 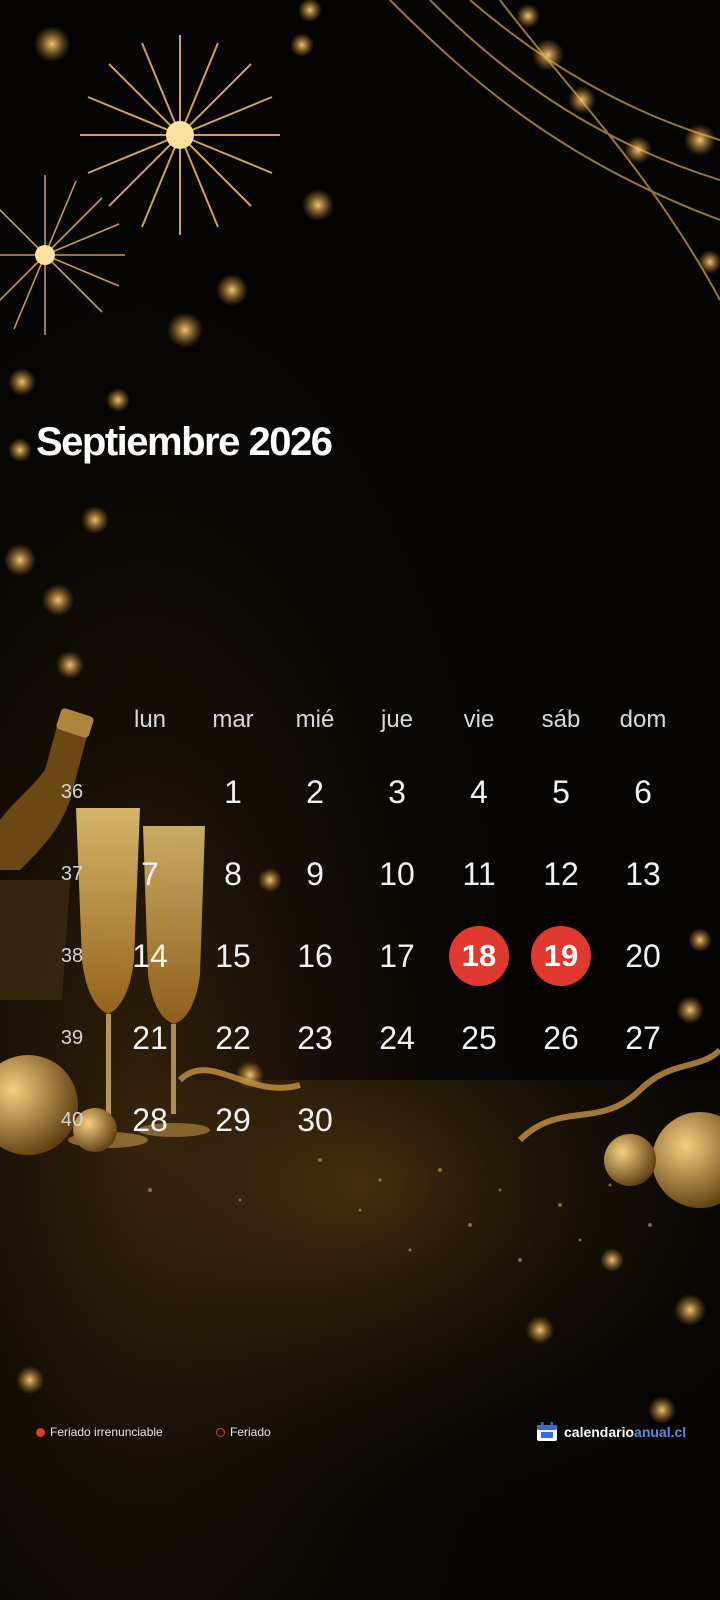 I want to click on day-cell: 11, so click(x=479, y=874).